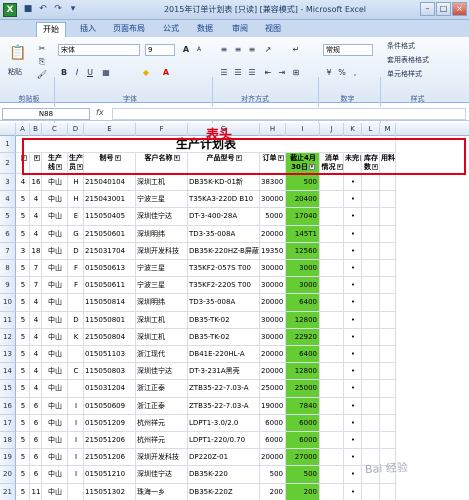  What do you see at coordinates (273, 286) in the screenshot?
I see `cell-H9: 30000` at bounding box center [273, 286].